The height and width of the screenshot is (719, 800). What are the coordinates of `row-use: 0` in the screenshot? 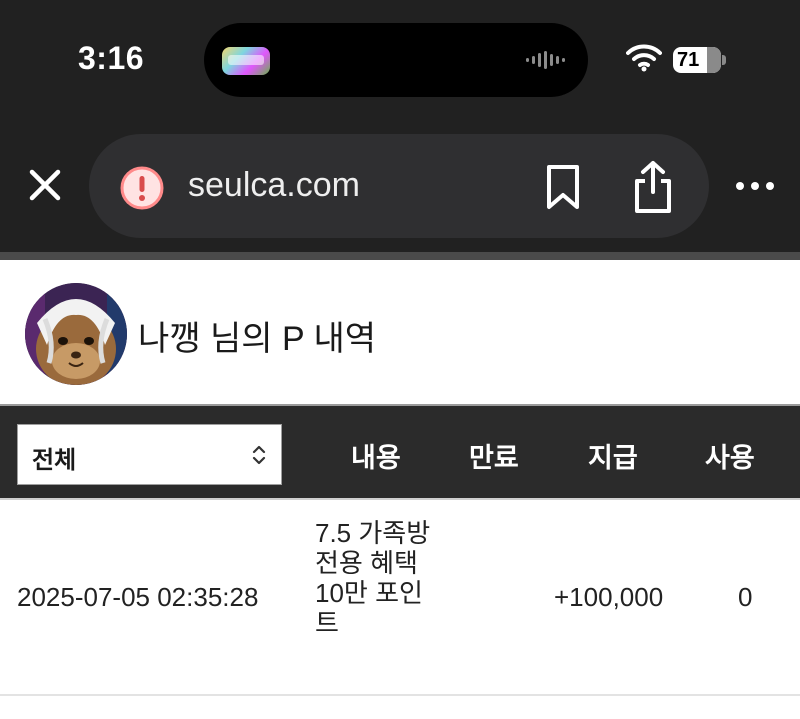 It's located at (745, 597).